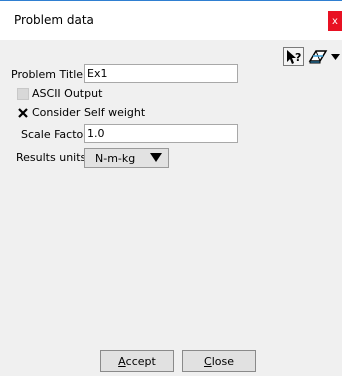 The height and width of the screenshot is (376, 342). I want to click on close-button: Close, so click(219, 361).